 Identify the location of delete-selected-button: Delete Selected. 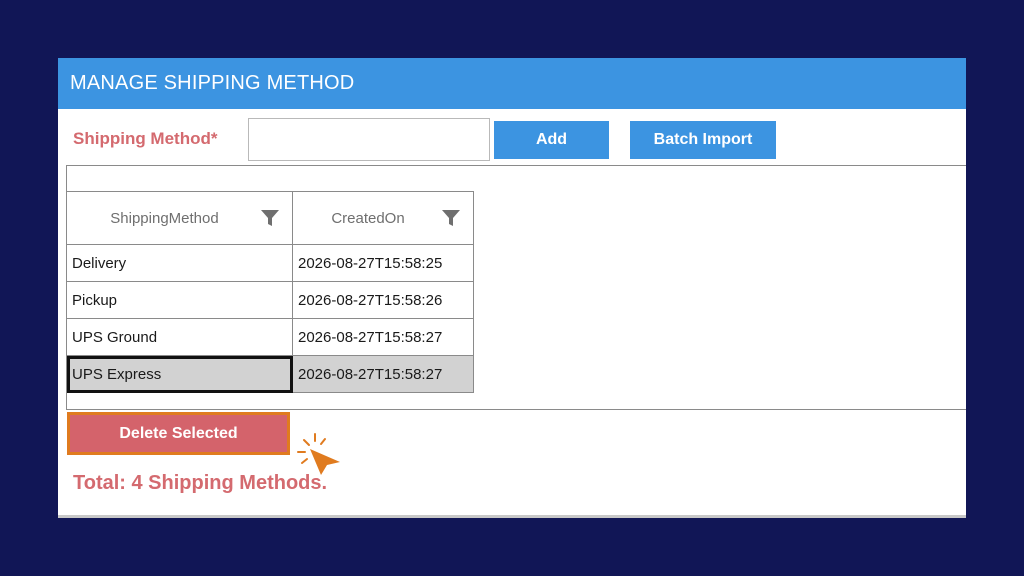
(178, 433).